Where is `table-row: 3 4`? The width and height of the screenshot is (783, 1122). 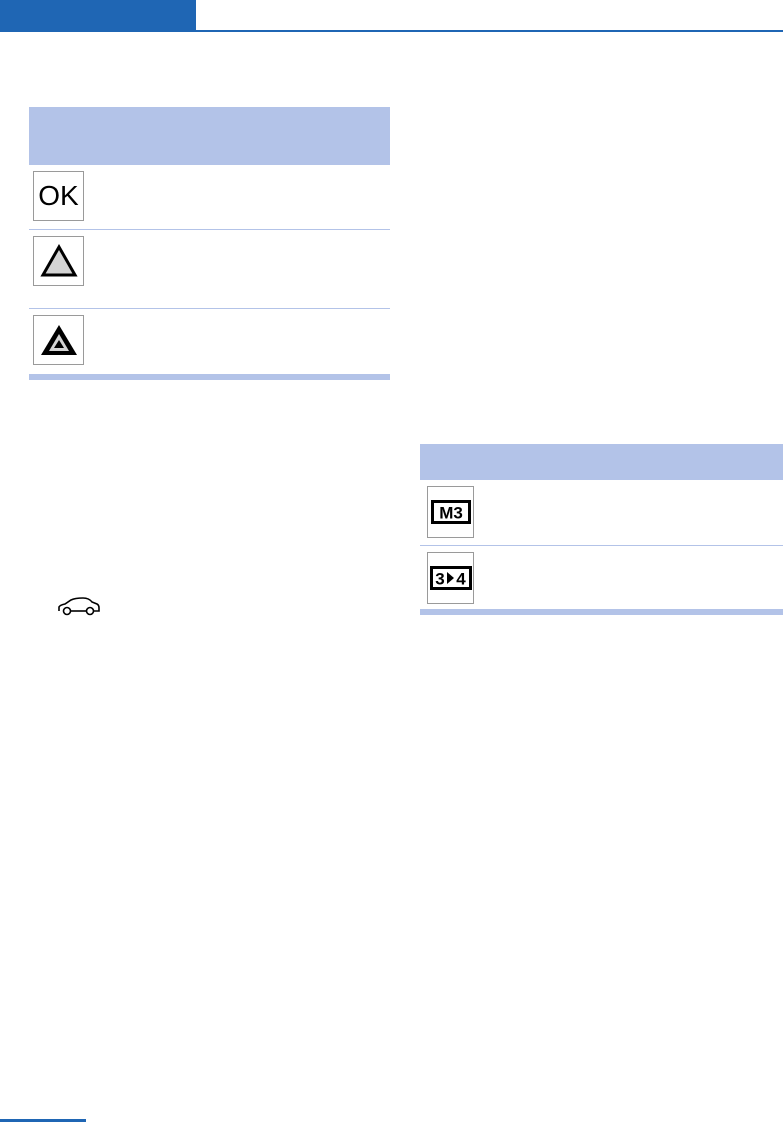 table-row: 3 4 is located at coordinates (601, 578).